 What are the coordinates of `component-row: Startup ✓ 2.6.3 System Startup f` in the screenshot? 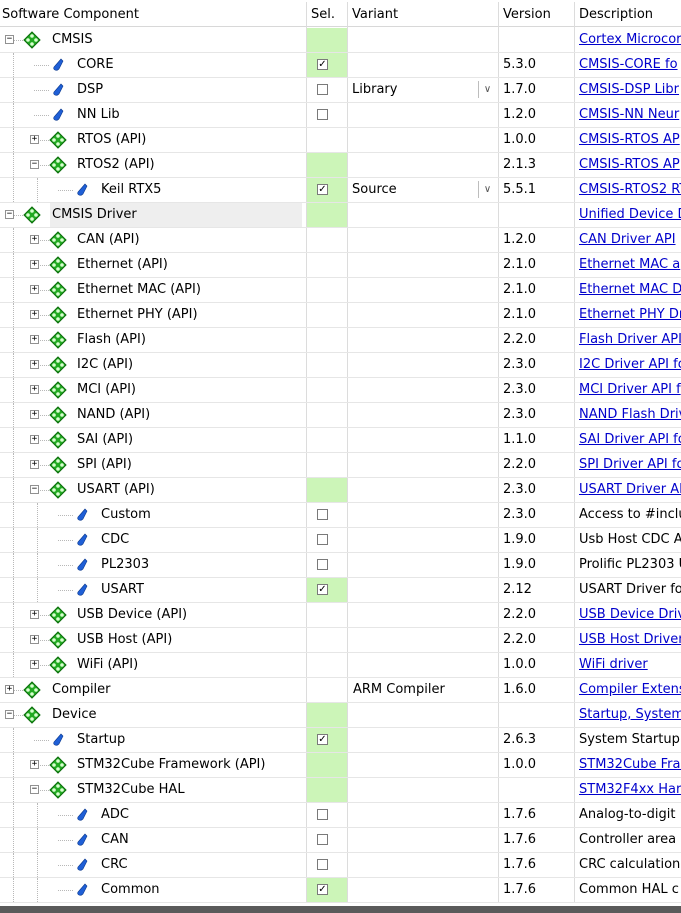 It's located at (340, 740).